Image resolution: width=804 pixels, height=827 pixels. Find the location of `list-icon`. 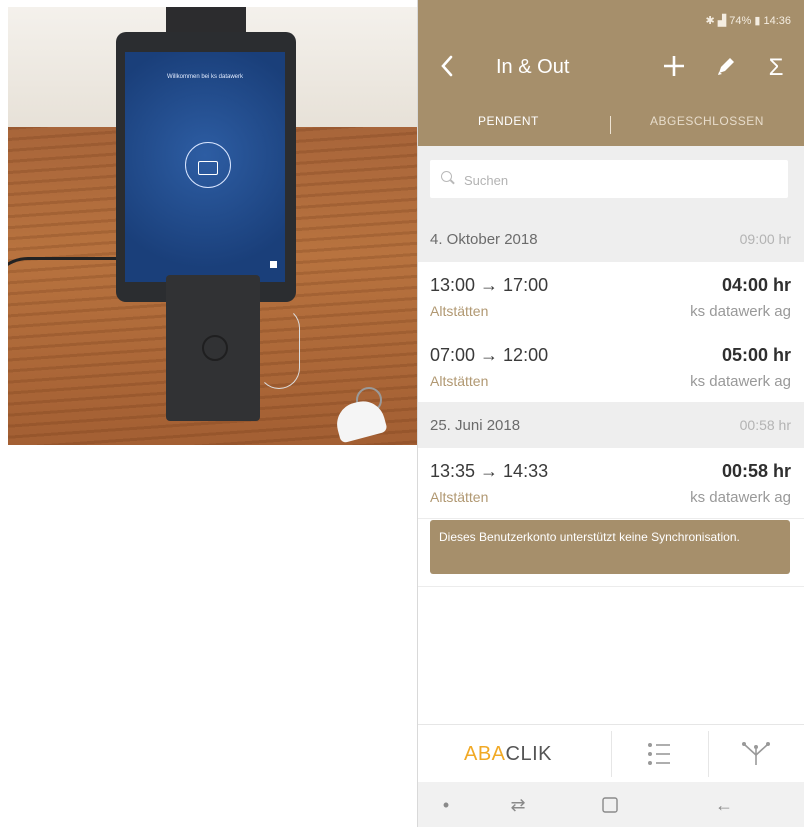

list-icon is located at coordinates (659, 754).